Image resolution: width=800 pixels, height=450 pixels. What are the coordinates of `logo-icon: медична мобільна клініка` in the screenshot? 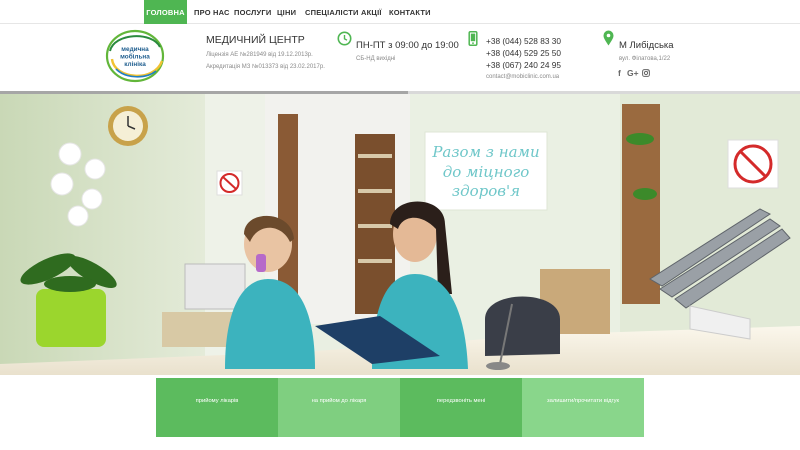 It's located at (135, 56).